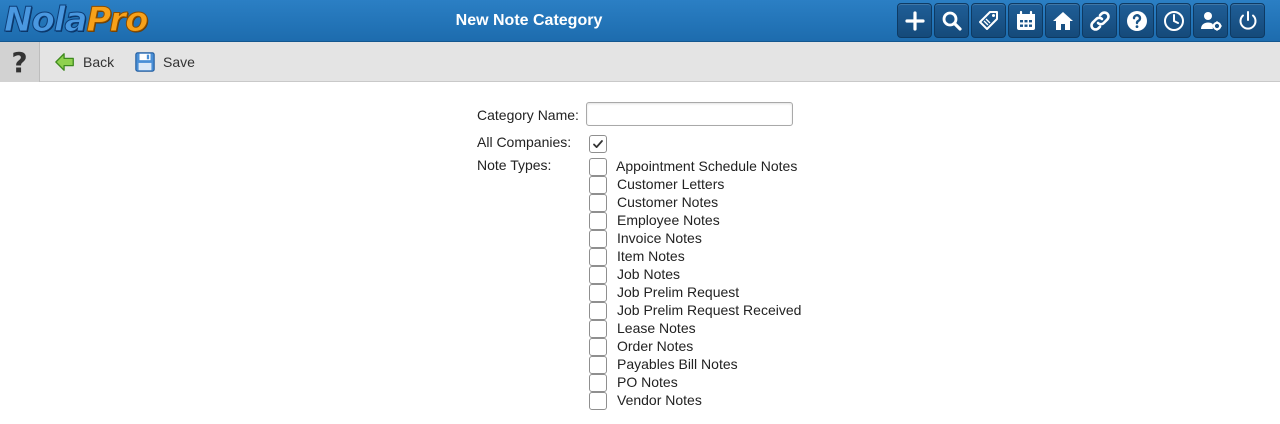 Image resolution: width=1280 pixels, height=424 pixels. What do you see at coordinates (1081, 21) in the screenshot?
I see `header-toolbar` at bounding box center [1081, 21].